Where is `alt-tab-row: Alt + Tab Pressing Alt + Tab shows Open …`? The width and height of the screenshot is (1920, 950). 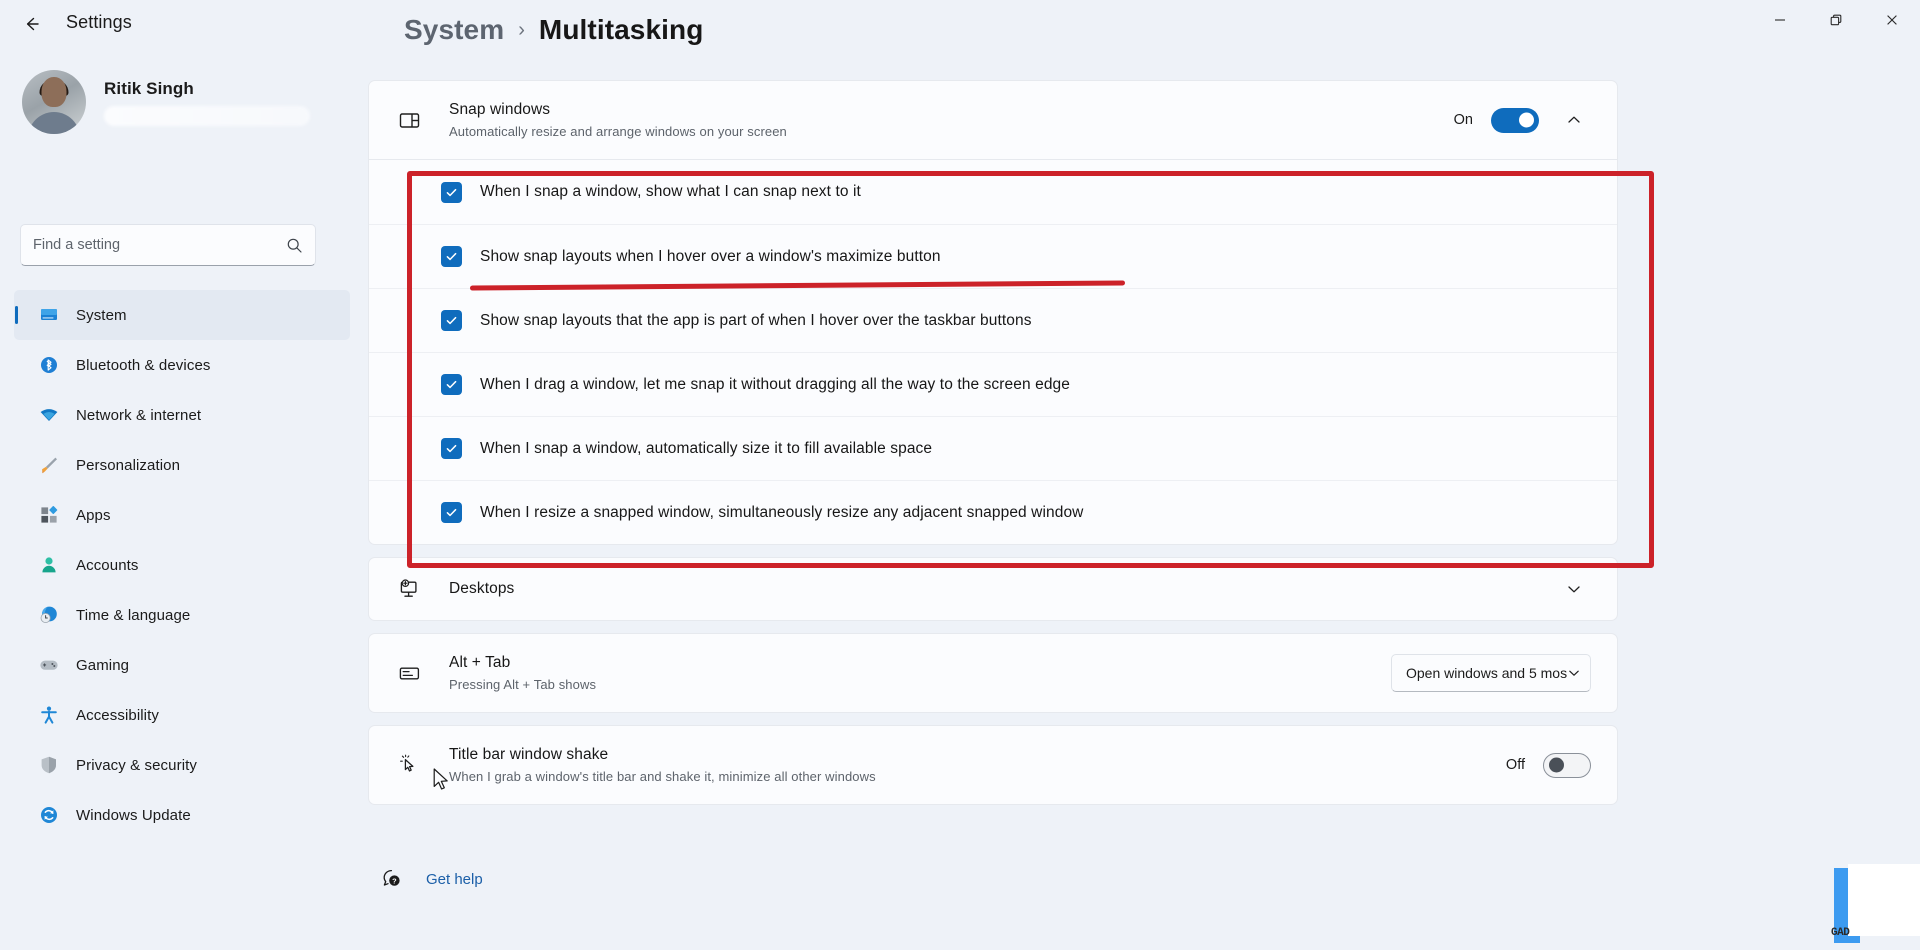
alt-tab-row: Alt + Tab Pressing Alt + Tab shows Open … is located at coordinates (993, 673).